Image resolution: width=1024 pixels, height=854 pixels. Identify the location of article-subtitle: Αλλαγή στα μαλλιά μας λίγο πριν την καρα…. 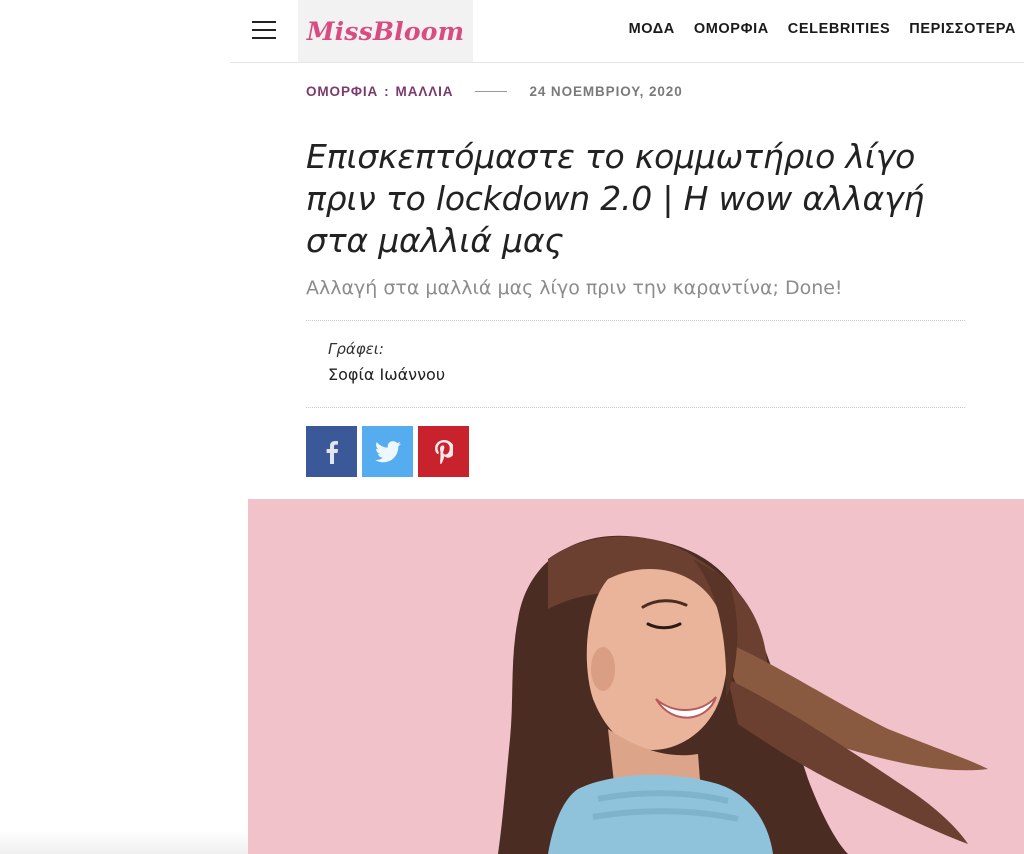
(574, 288).